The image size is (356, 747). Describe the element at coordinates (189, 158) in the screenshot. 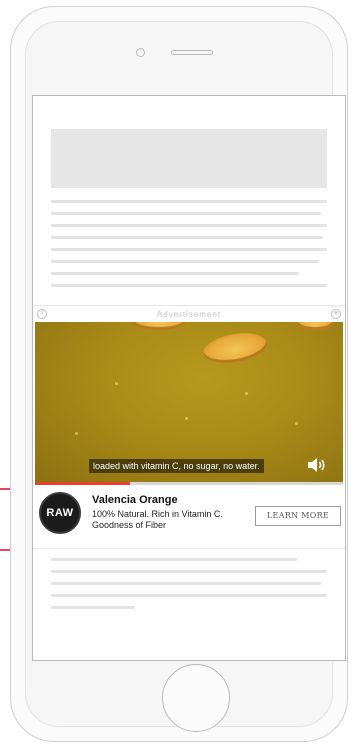

I see `article-image-placeholder` at that location.